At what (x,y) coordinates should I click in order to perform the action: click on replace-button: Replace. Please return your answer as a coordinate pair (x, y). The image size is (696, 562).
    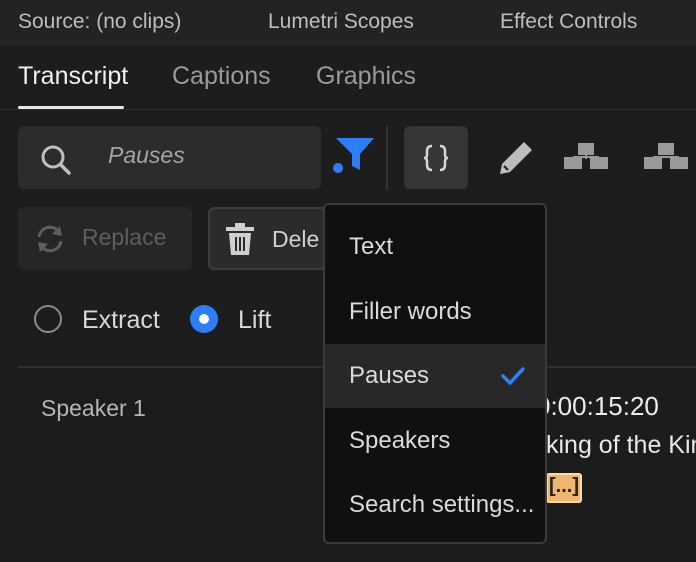
    Looking at the image, I should click on (105, 238).